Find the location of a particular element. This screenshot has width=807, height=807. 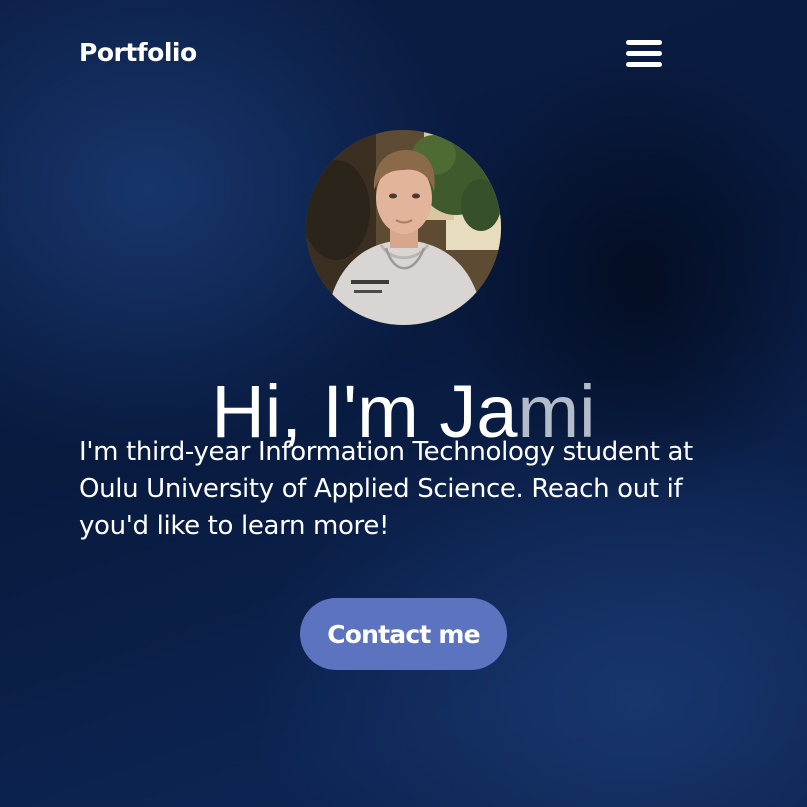

hamburger-menu-icon is located at coordinates (644, 54).